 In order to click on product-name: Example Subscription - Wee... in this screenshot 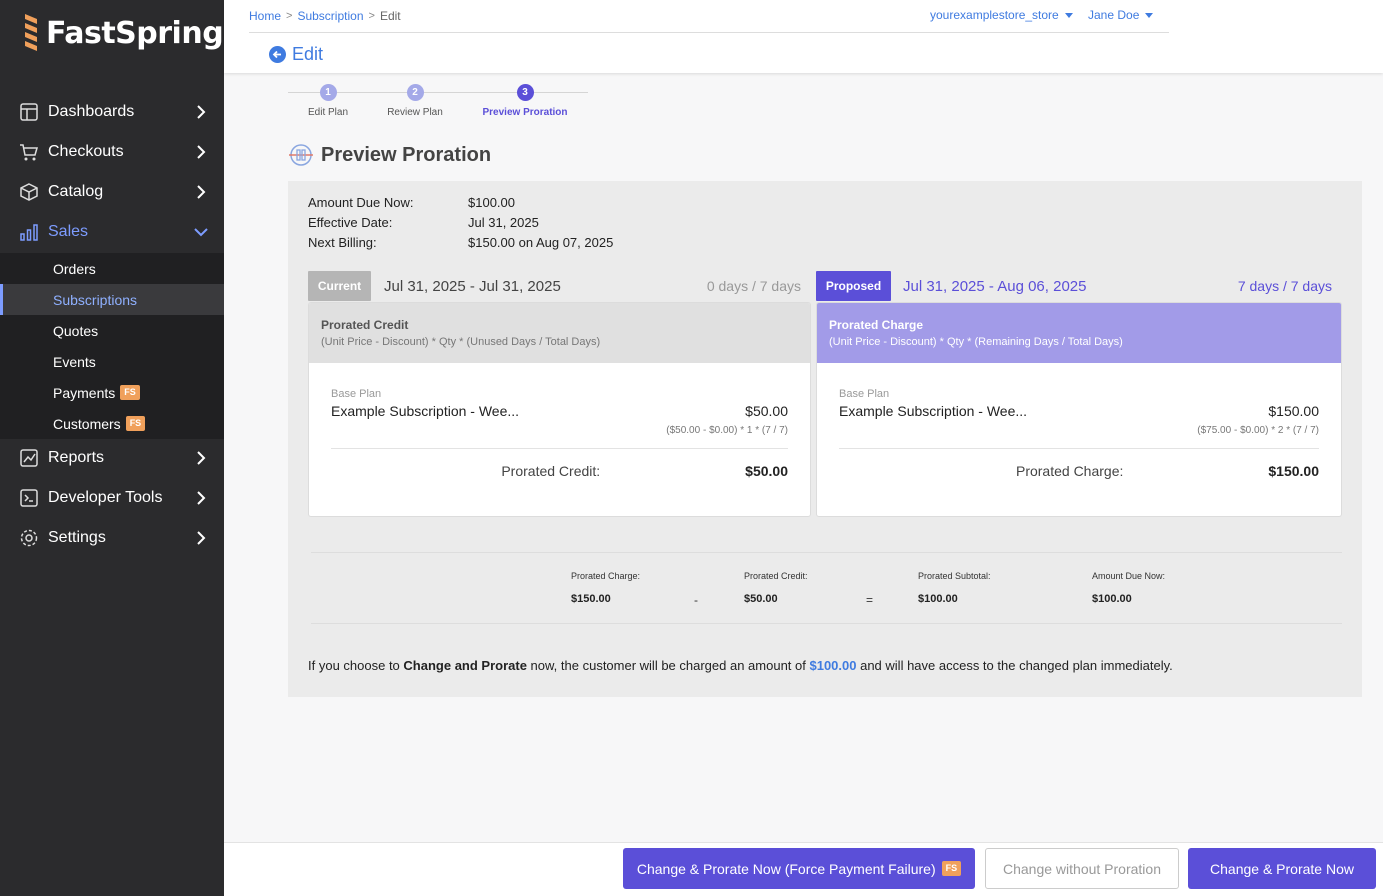, I will do `click(933, 411)`.